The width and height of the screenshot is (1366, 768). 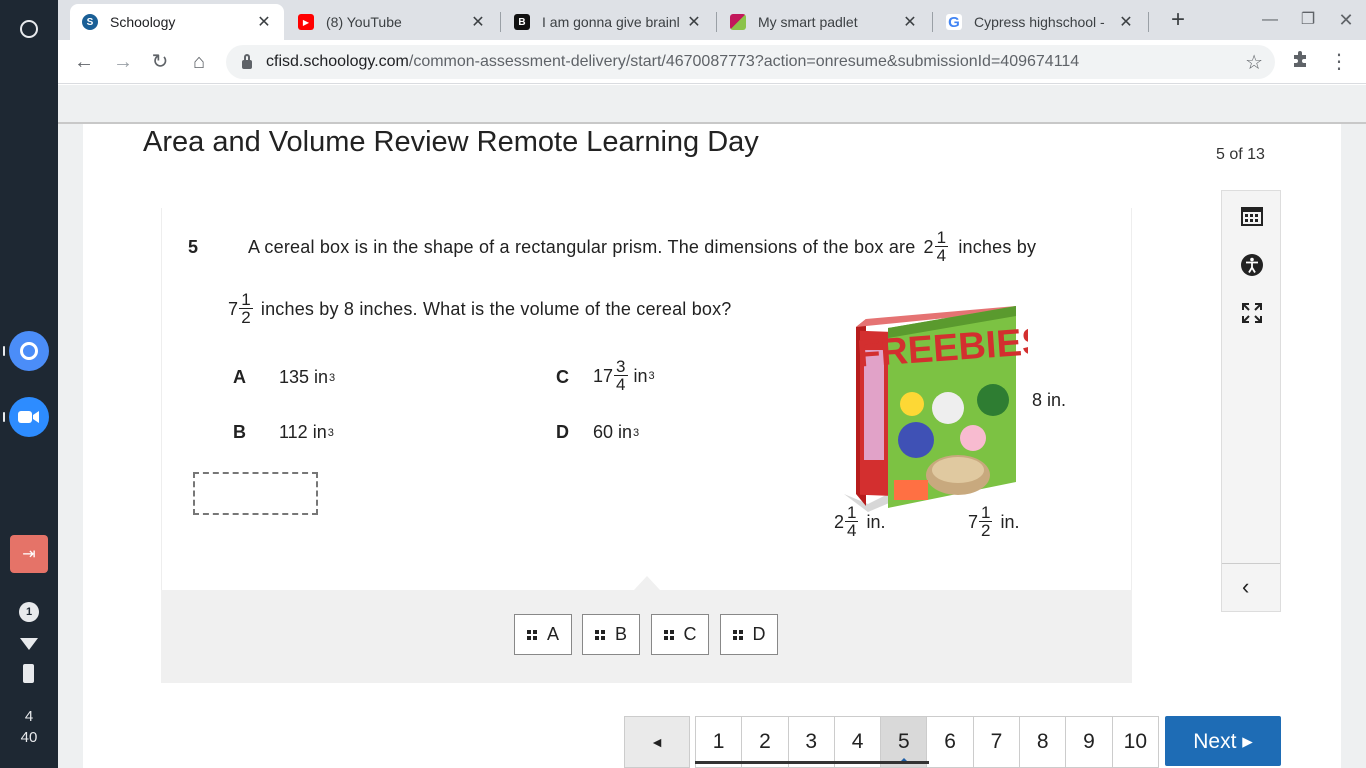 What do you see at coordinates (738, 22) in the screenshot?
I see `padlet-icon` at bounding box center [738, 22].